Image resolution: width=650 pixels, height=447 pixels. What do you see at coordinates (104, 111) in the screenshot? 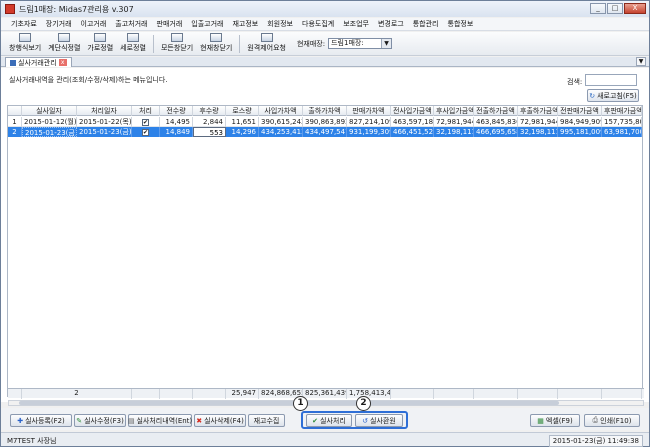
I see `col-process-date: 처리일자` at bounding box center [104, 111].